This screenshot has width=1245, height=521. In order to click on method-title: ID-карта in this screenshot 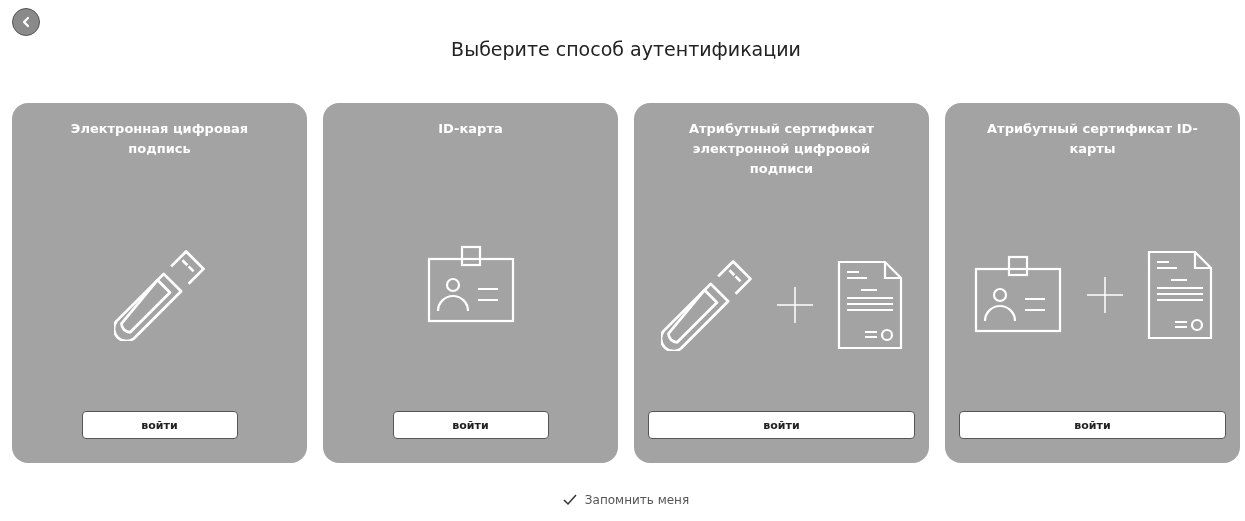, I will do `click(470, 129)`.